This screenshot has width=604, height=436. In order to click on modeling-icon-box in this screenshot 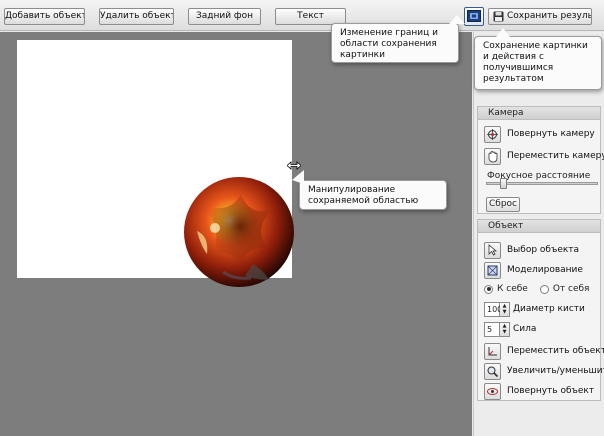, I will do `click(492, 270)`.